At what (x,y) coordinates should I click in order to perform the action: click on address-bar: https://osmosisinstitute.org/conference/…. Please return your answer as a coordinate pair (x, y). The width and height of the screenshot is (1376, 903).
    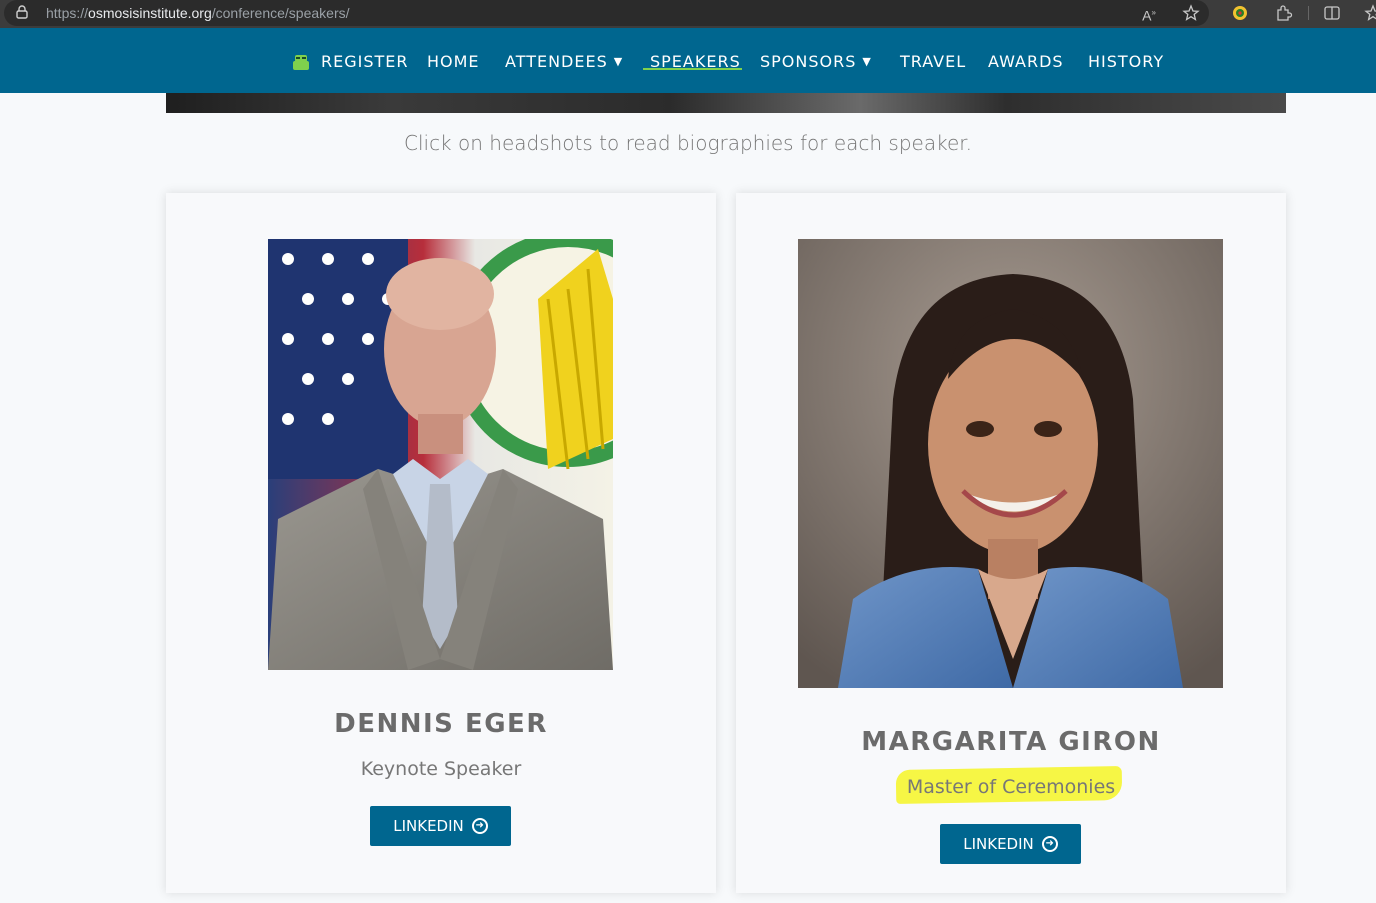
    Looking at the image, I should click on (606, 13).